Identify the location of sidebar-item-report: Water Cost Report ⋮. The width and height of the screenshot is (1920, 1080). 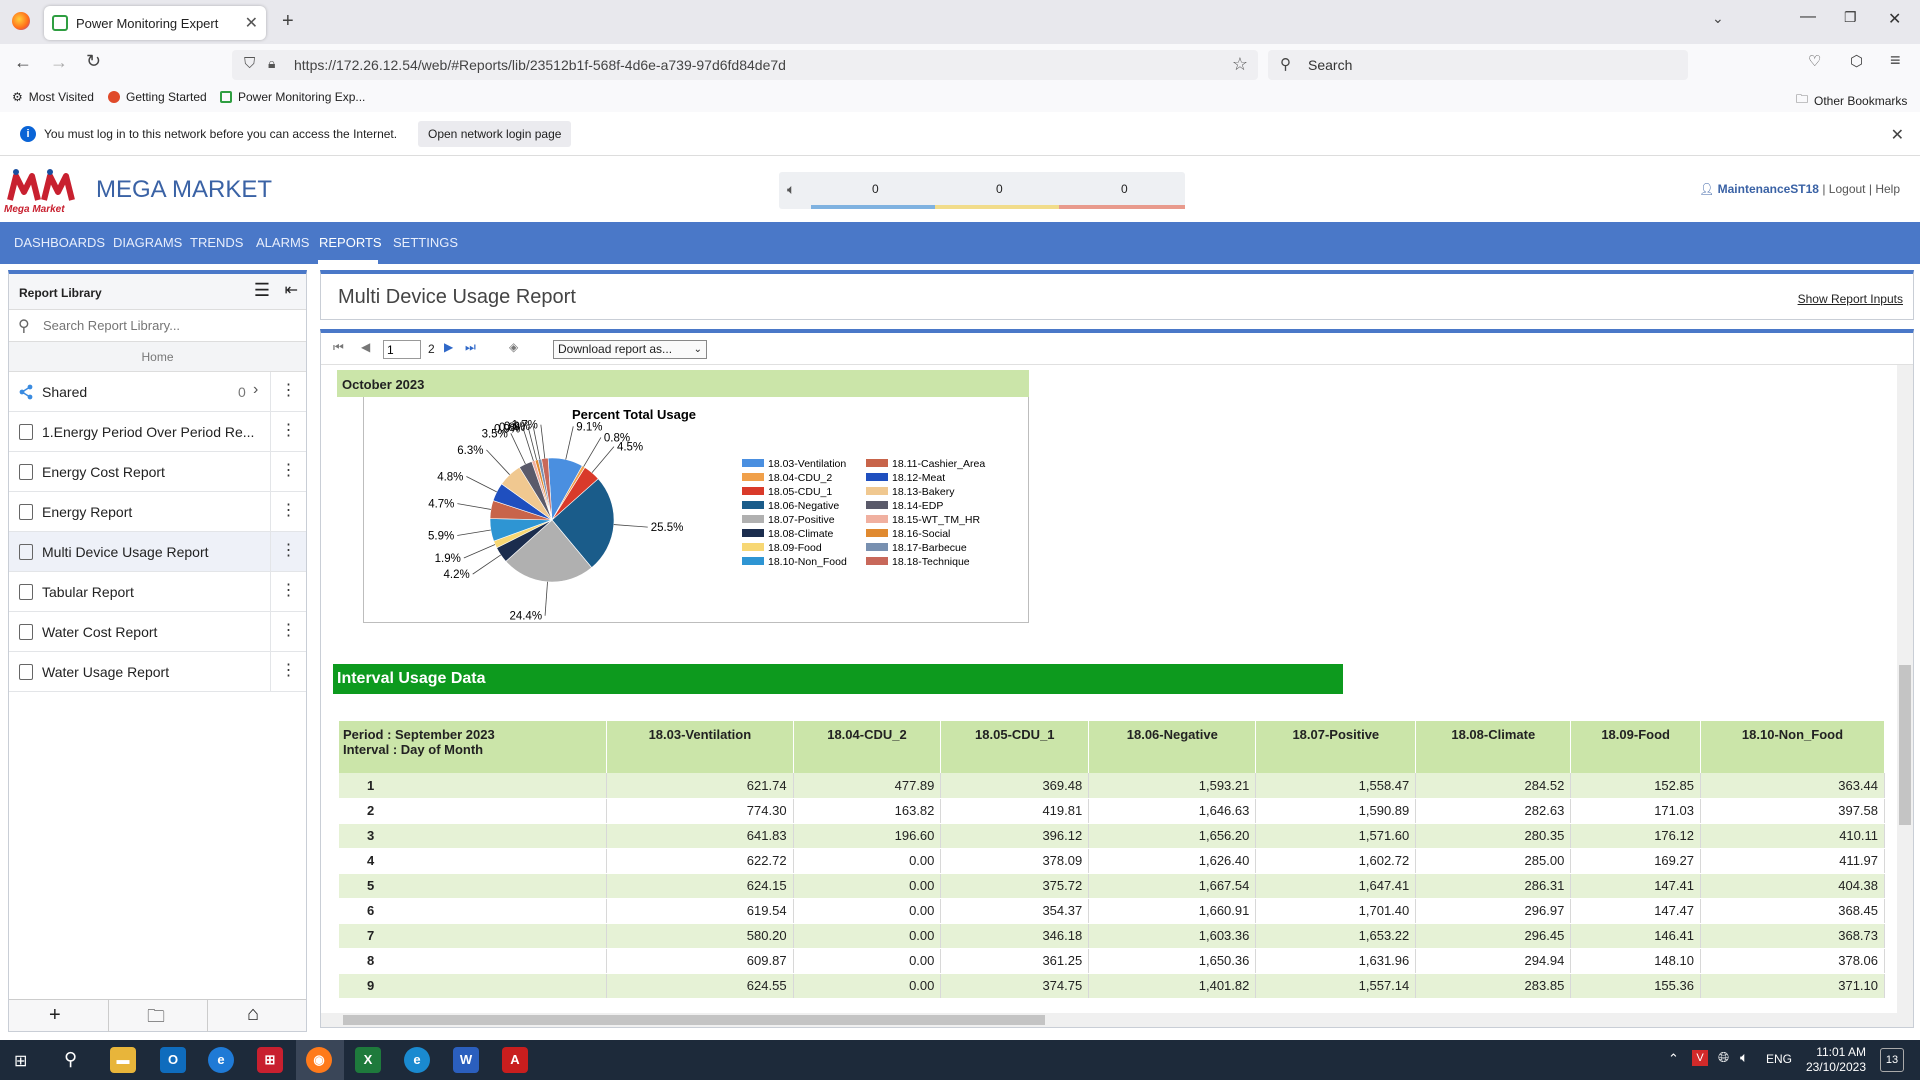
(157, 632).